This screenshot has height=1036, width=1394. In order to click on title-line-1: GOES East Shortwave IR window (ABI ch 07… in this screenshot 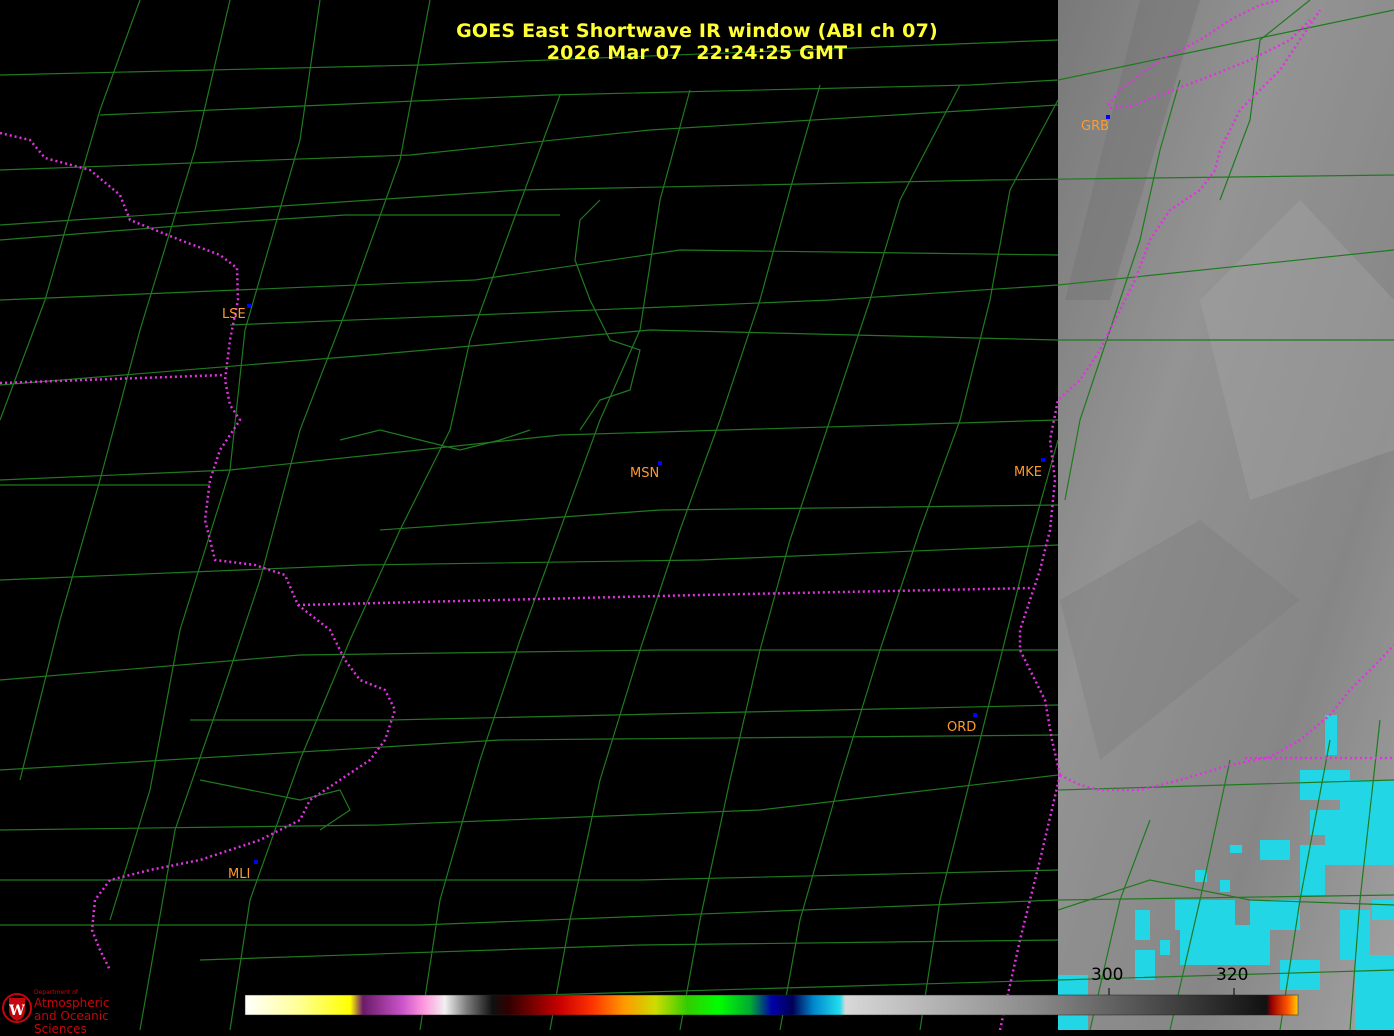, I will do `click(697, 31)`.